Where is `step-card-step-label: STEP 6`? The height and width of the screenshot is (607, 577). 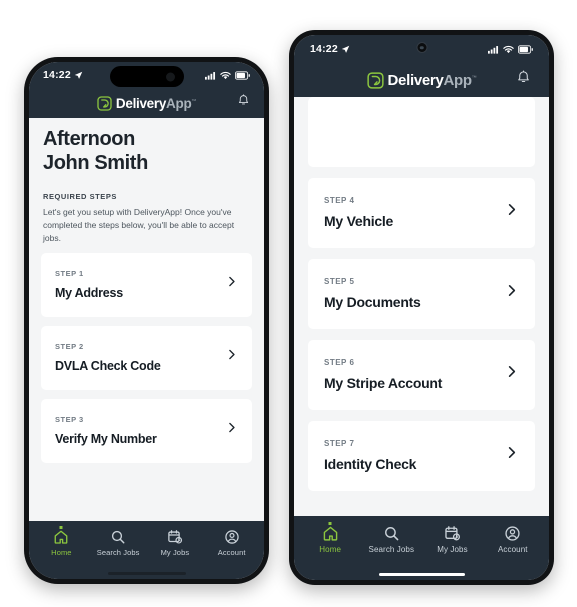
step-card-step-label: STEP 6 is located at coordinates (339, 362).